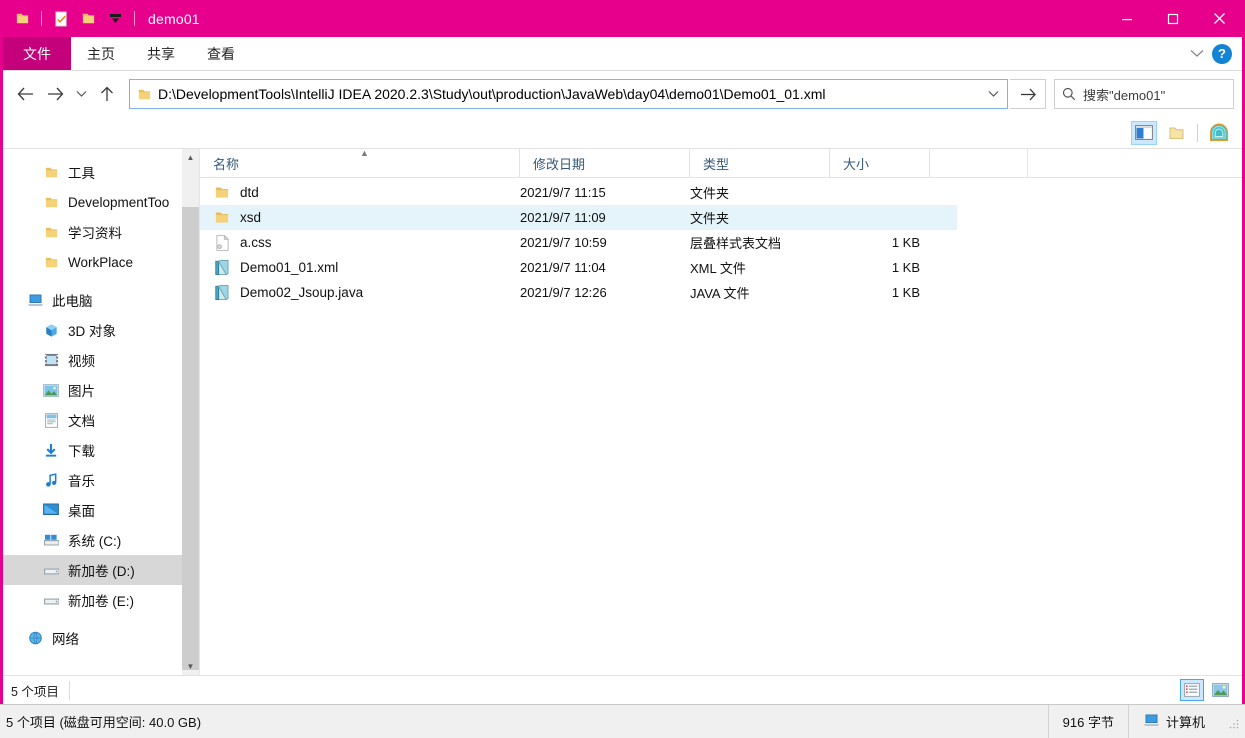 This screenshot has height=738, width=1245. Describe the element at coordinates (578, 267) in the screenshot. I see `table-row: Demo01_01.xml 2021/9/7 11:04 XML 文件 1 KB` at that location.